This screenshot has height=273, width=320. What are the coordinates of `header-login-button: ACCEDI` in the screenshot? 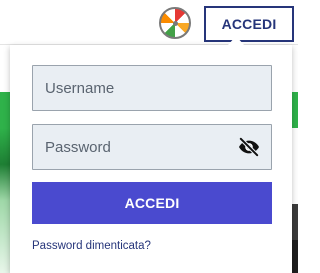 It's located at (249, 24).